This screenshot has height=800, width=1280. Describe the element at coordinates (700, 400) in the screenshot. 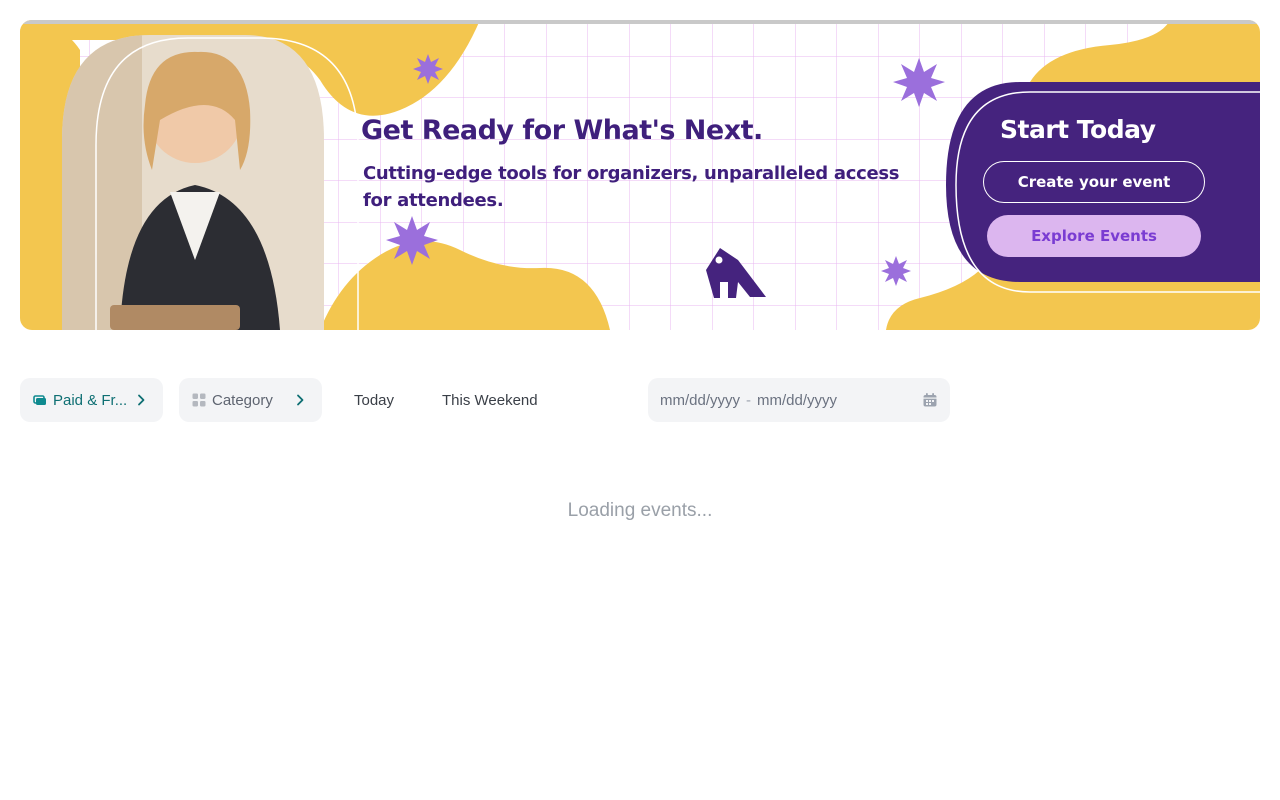

I see `date-start-field: mm/dd/yyyy` at that location.